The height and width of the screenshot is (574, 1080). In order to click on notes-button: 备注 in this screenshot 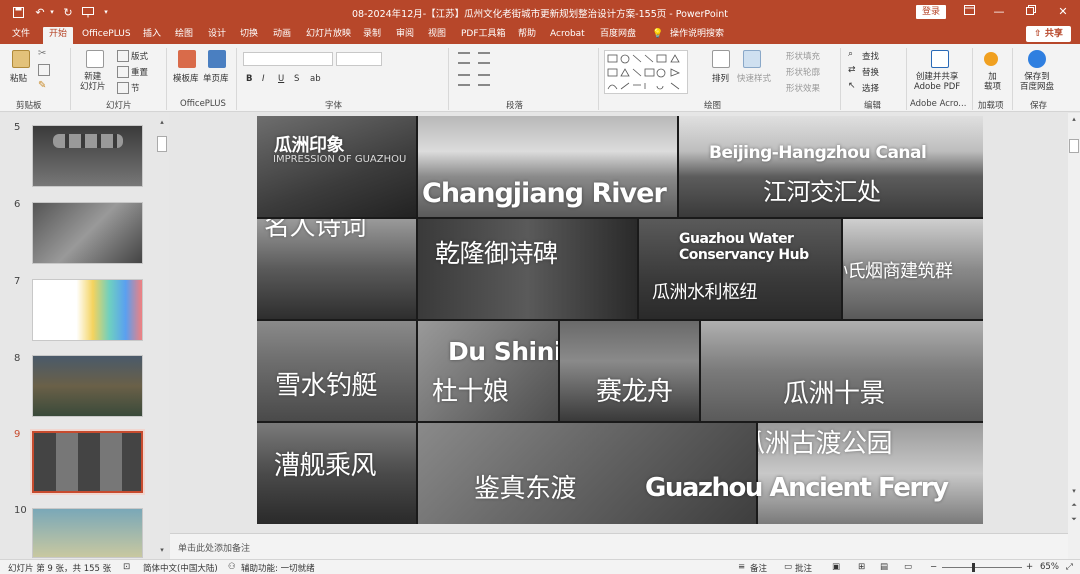, I will do `click(758, 568)`.